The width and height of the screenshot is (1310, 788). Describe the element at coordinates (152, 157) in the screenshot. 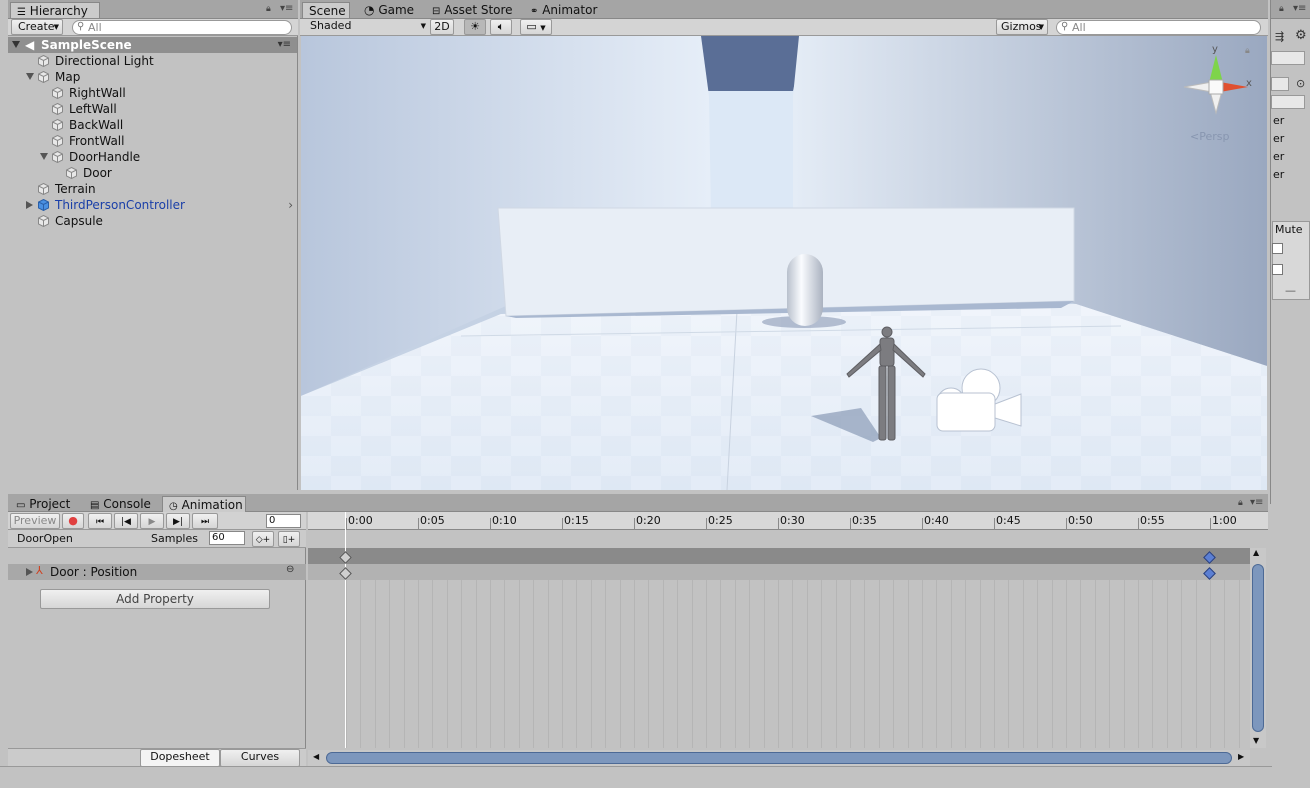

I see `hierarchy-item-doorhandle: DoorHandle` at that location.